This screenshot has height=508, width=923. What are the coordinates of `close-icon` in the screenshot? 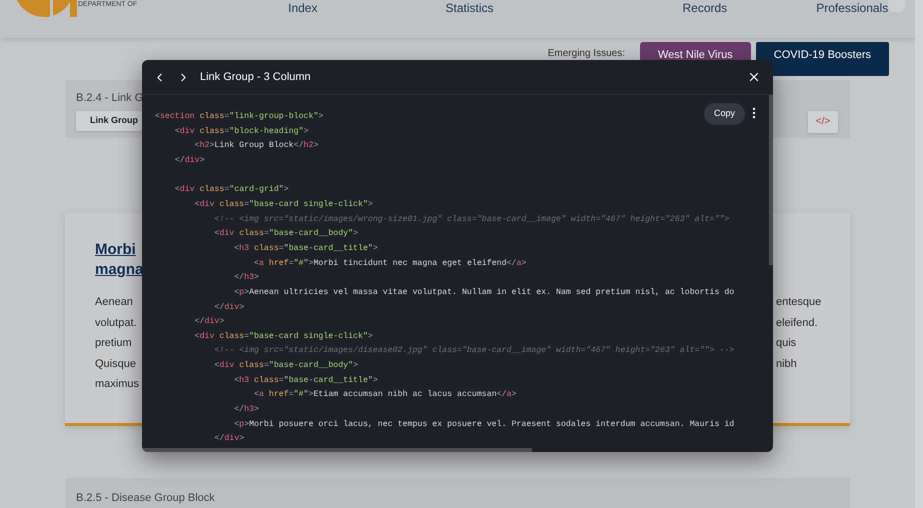 It's located at (754, 77).